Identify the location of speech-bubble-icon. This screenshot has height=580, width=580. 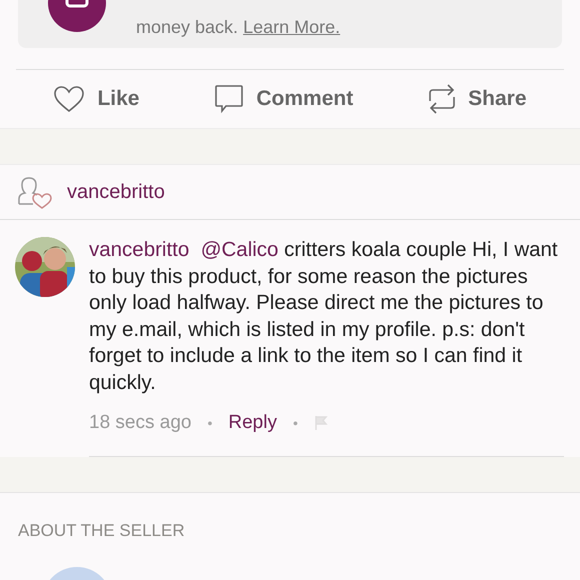
(229, 99).